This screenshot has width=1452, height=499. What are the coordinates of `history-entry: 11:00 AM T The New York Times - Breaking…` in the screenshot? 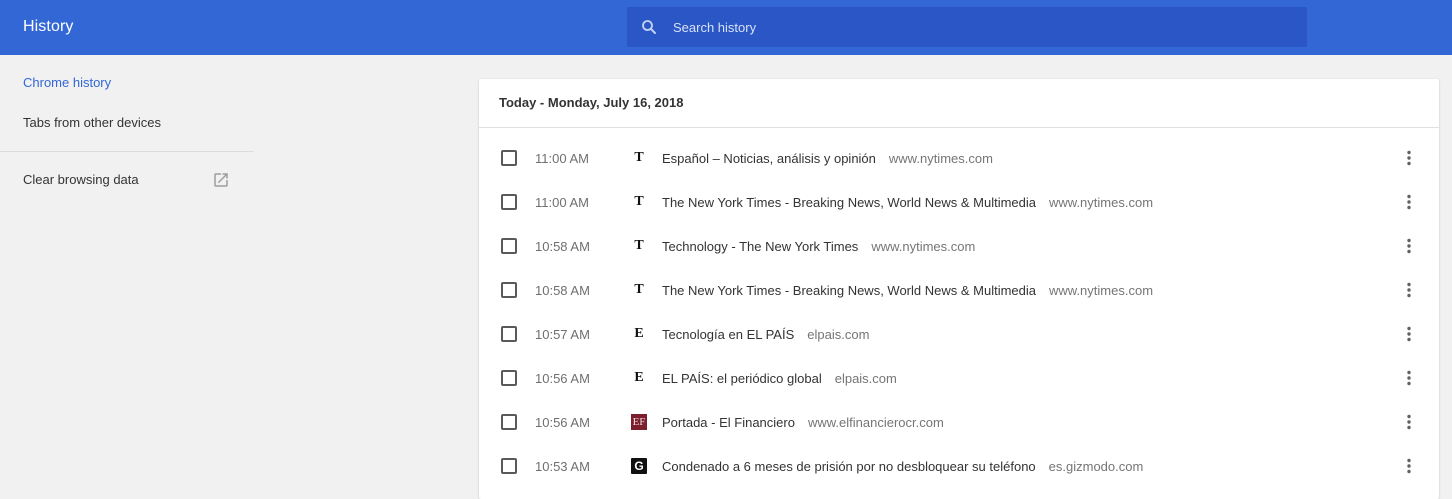 It's located at (959, 202).